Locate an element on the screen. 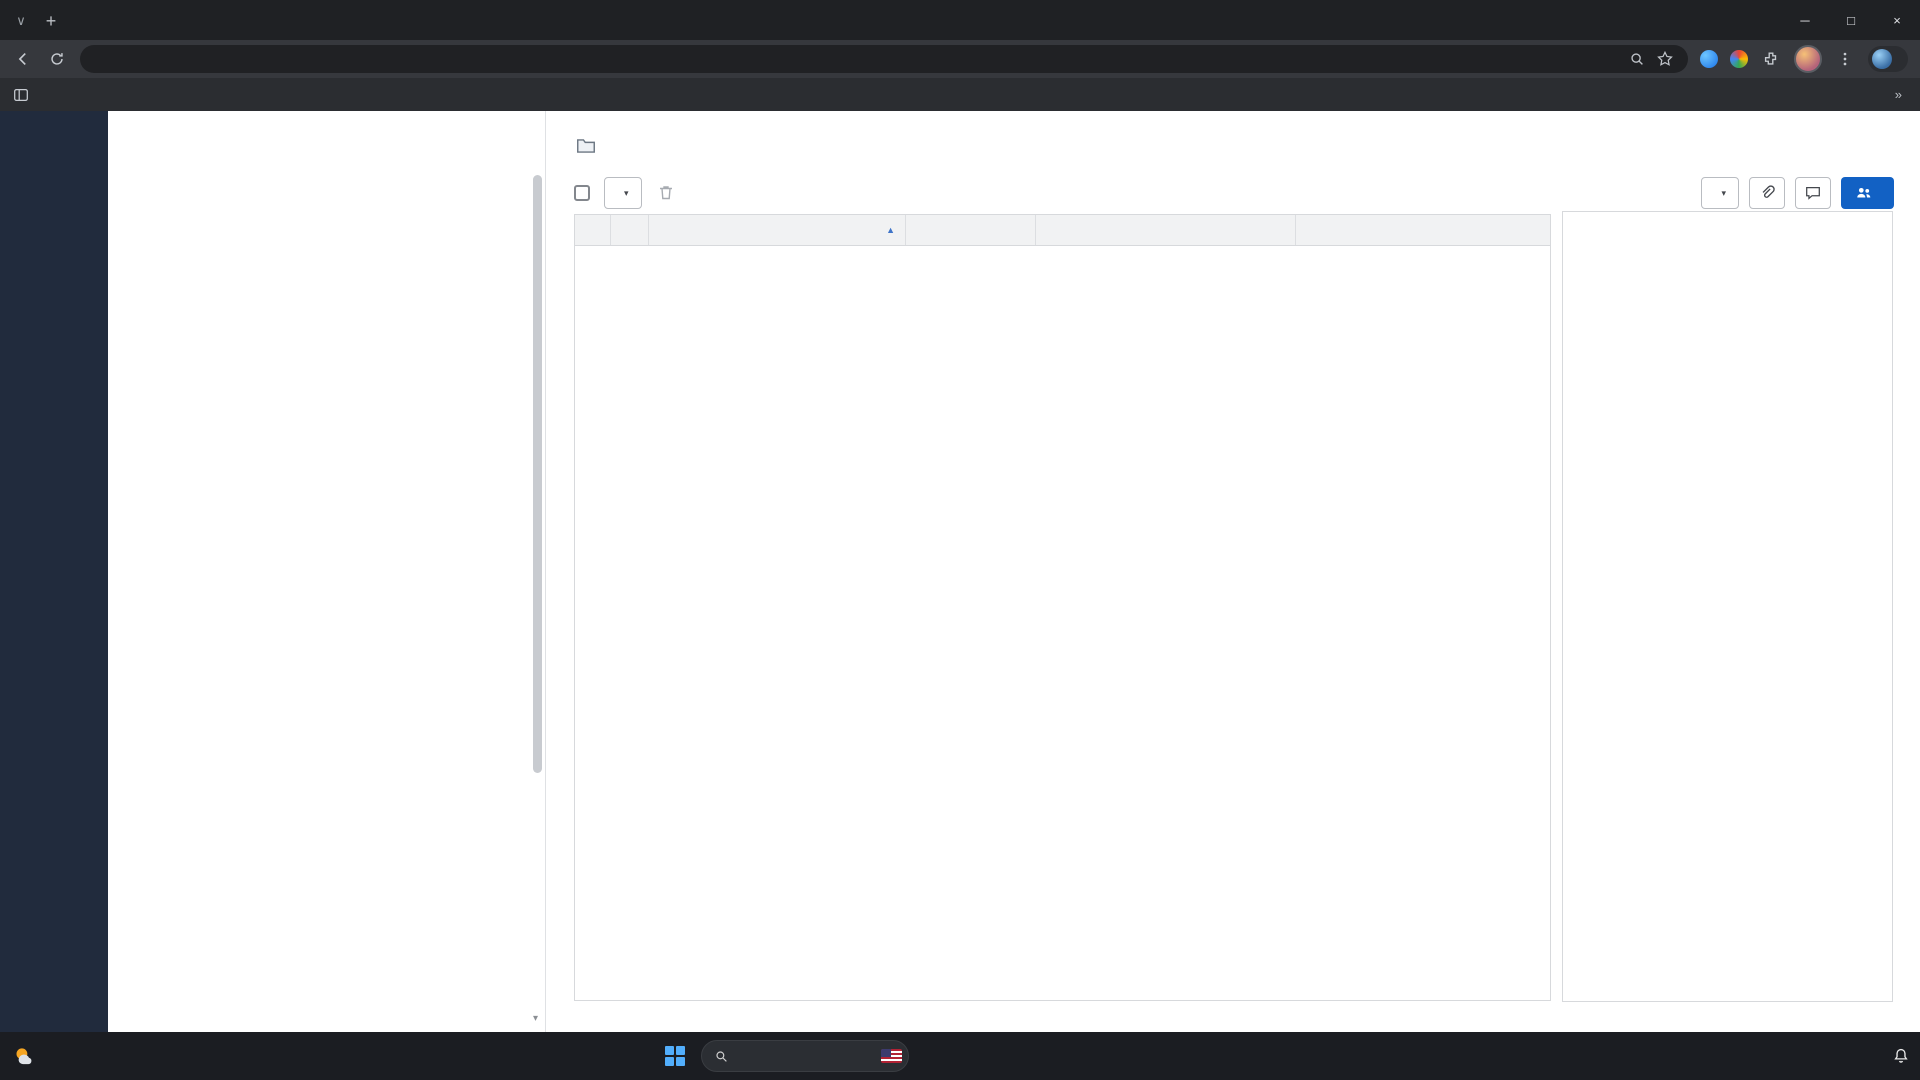 The image size is (1920, 1080). taskbar-center is located at coordinates (788, 1056).